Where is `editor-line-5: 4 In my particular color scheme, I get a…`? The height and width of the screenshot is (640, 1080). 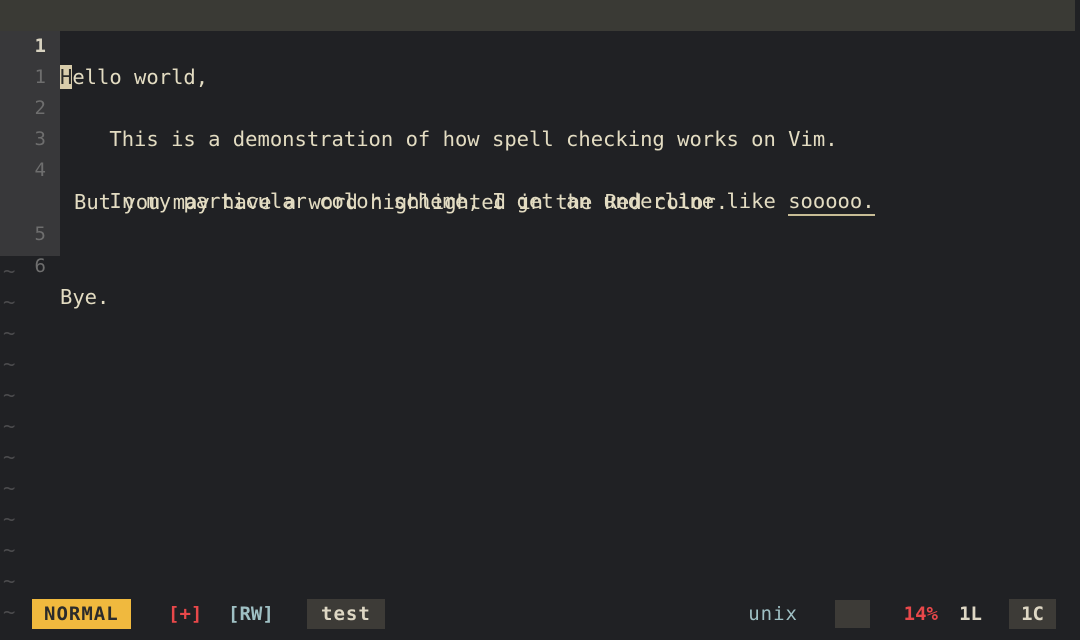
editor-line-5: 4 In my particular color scheme, I get a… is located at coordinates (540, 170).